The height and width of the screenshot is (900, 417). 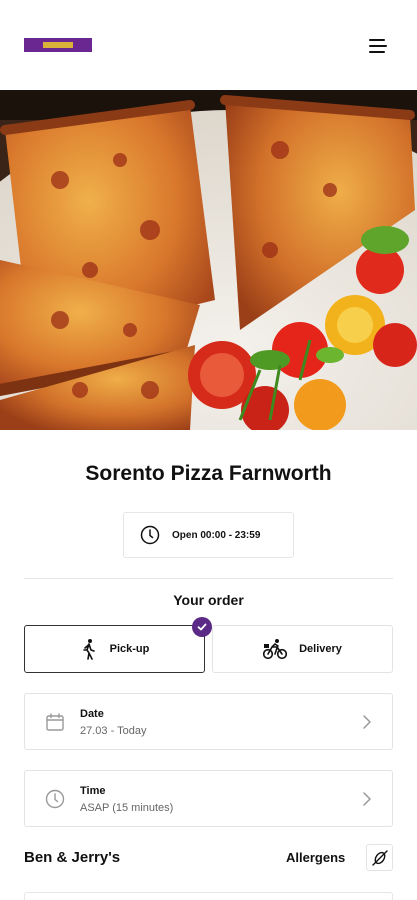 What do you see at coordinates (113, 722) in the screenshot?
I see `date-text: Date 27.03 - Today` at bounding box center [113, 722].